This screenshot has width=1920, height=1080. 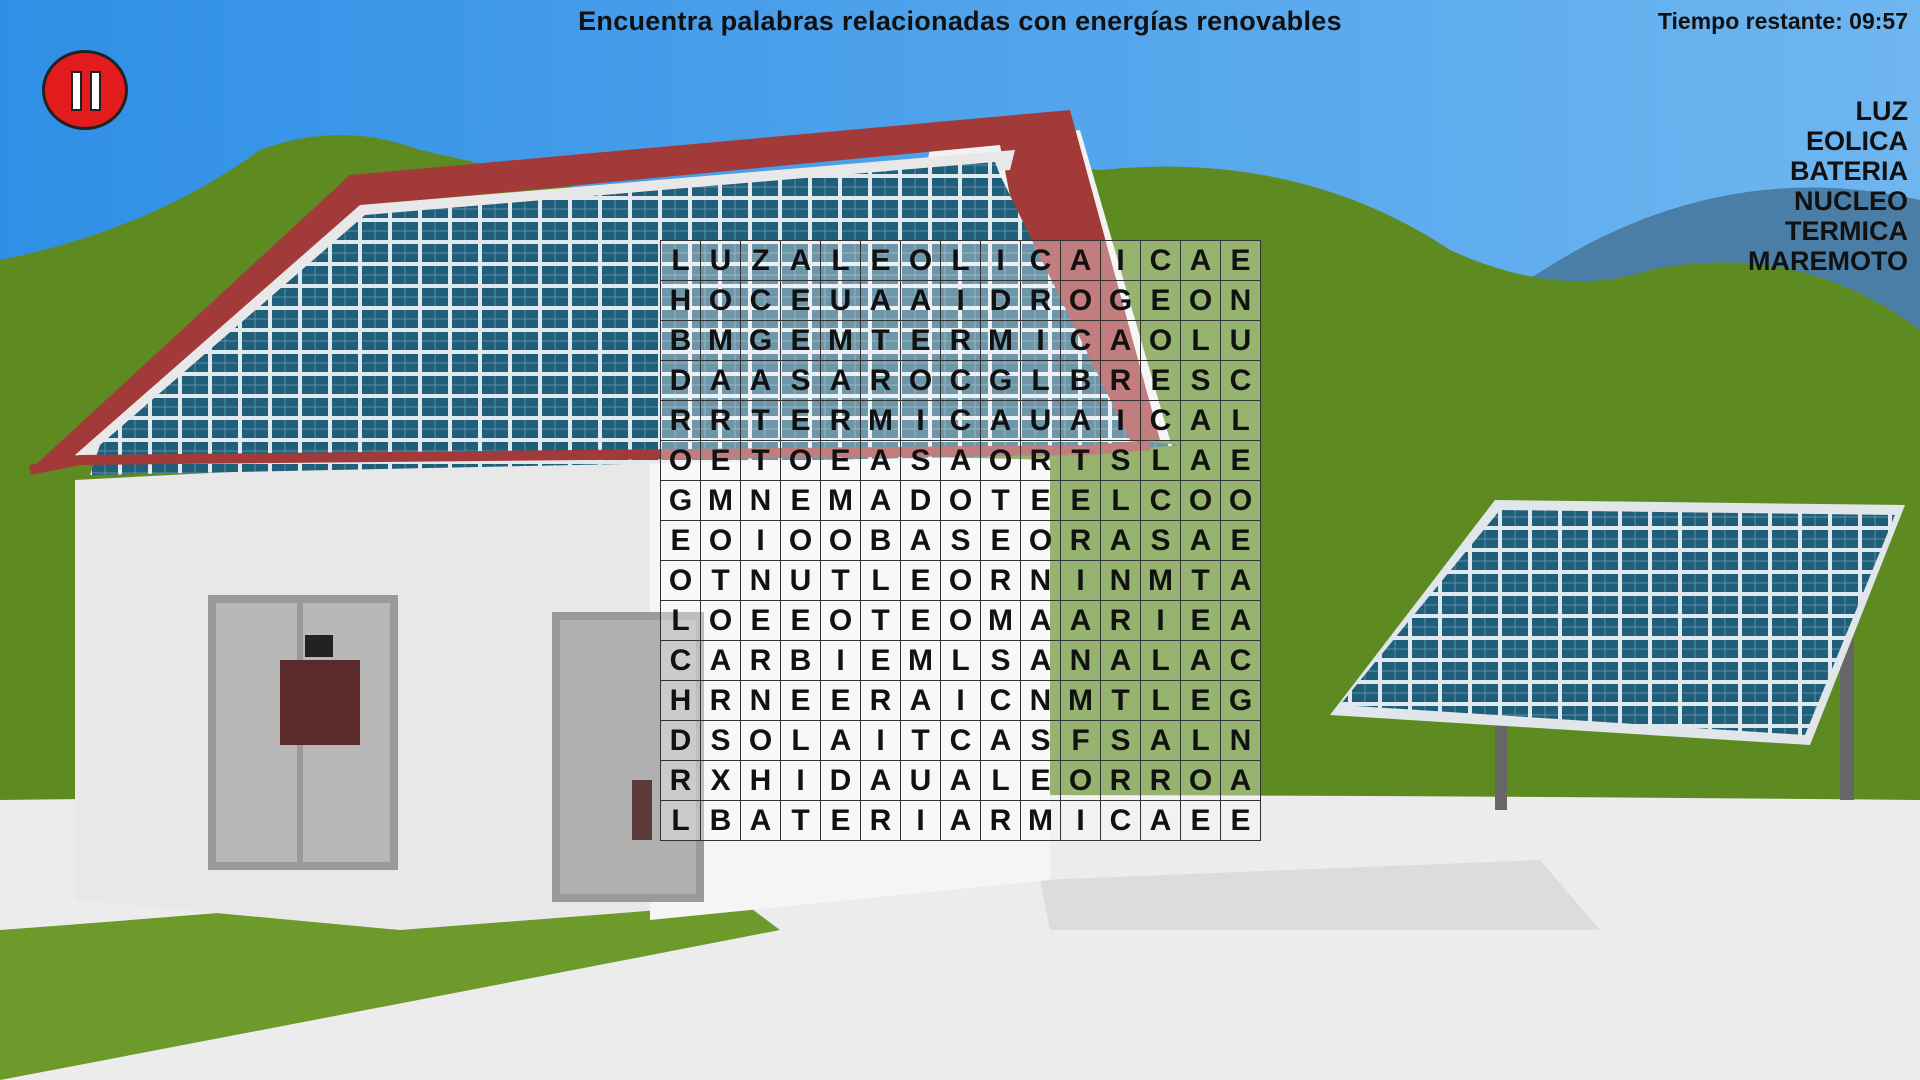 What do you see at coordinates (85, 90) in the screenshot?
I see `pause-button` at bounding box center [85, 90].